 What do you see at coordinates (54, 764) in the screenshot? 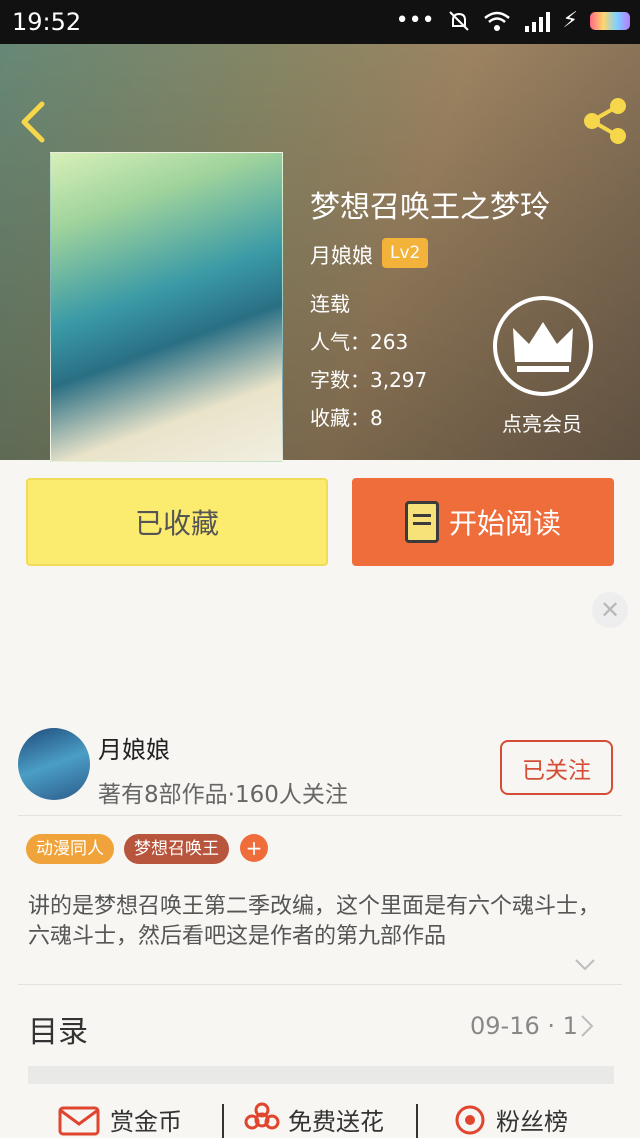
I see `author-avatar` at bounding box center [54, 764].